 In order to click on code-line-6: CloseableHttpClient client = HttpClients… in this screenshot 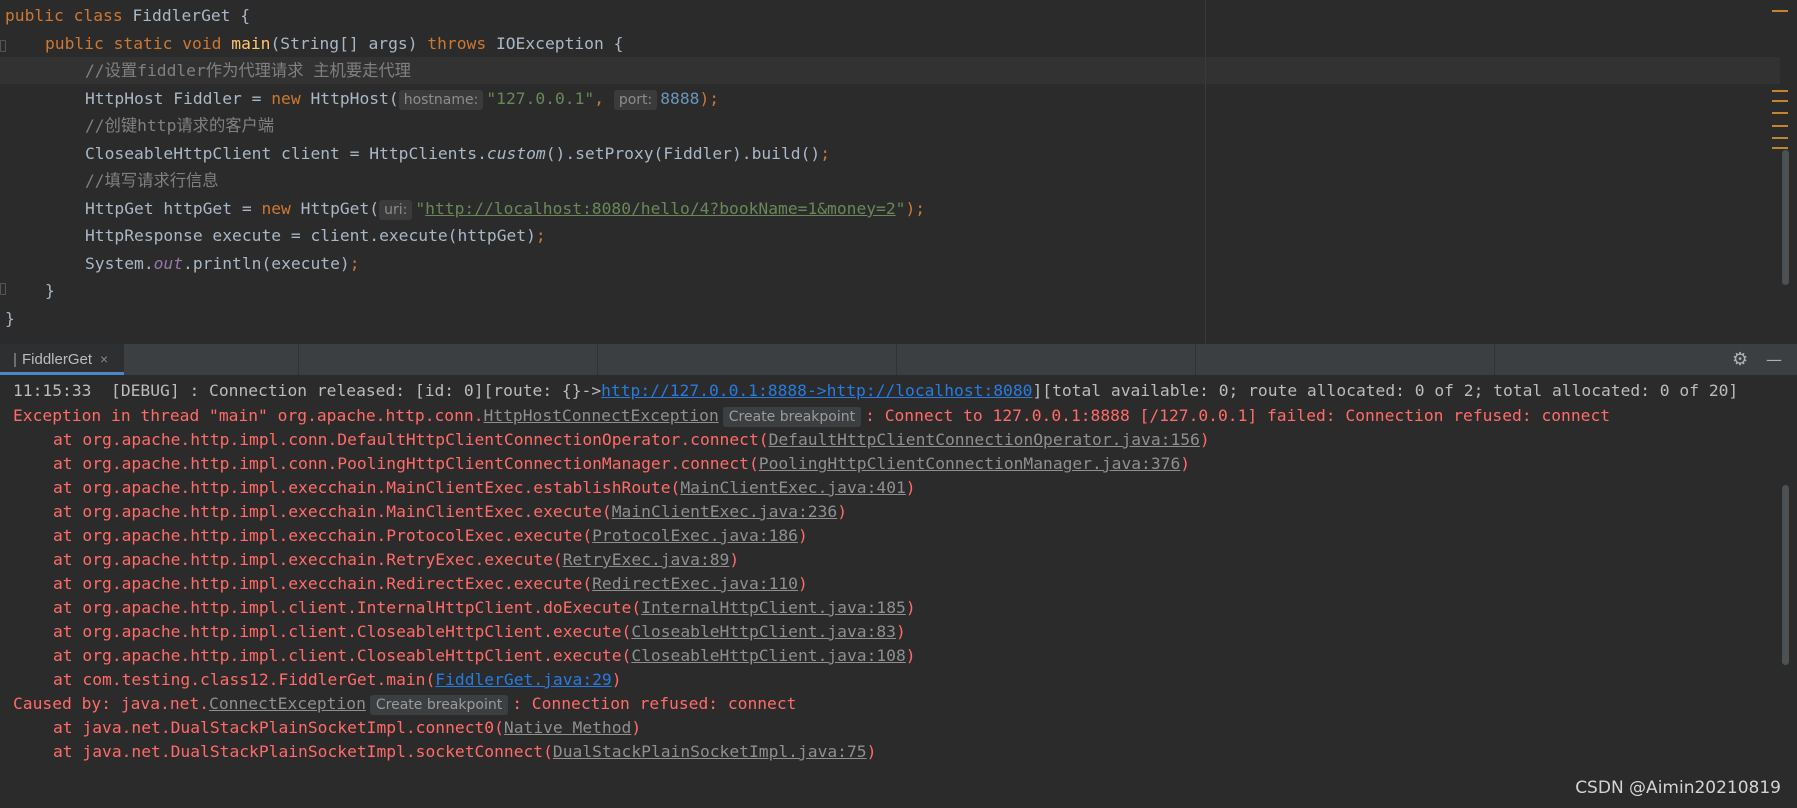, I will do `click(457, 153)`.